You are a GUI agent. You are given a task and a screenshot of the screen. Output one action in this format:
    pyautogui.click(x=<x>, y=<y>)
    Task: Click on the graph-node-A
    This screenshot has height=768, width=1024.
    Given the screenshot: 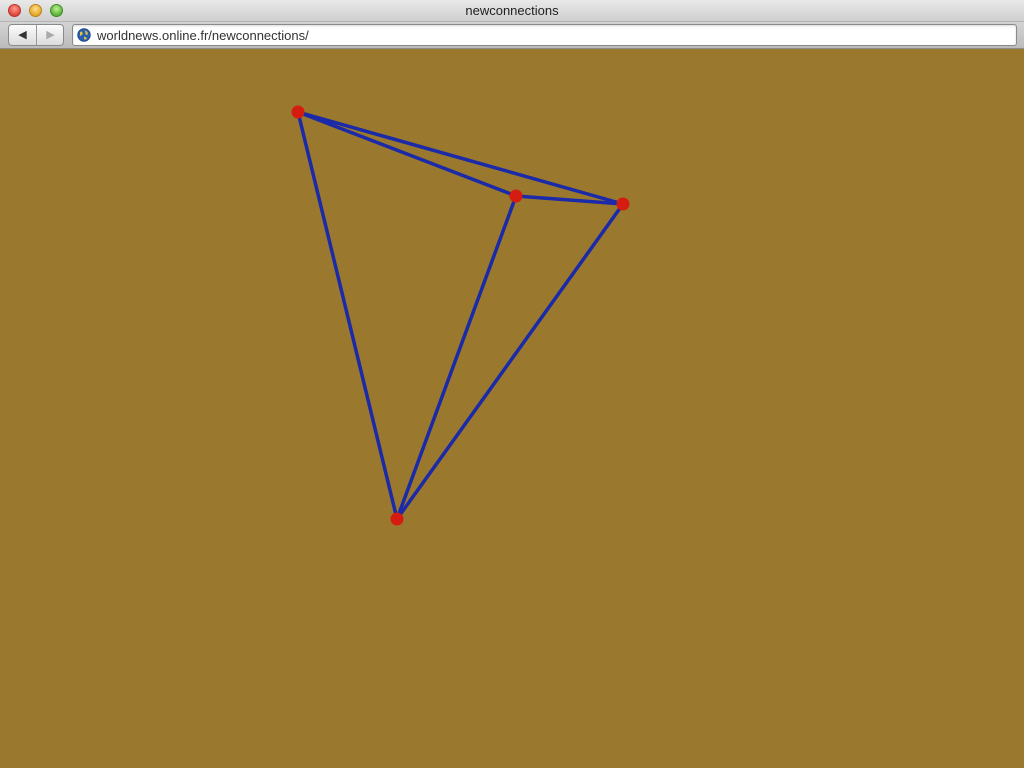 What is the action you would take?
    pyautogui.click(x=298, y=112)
    